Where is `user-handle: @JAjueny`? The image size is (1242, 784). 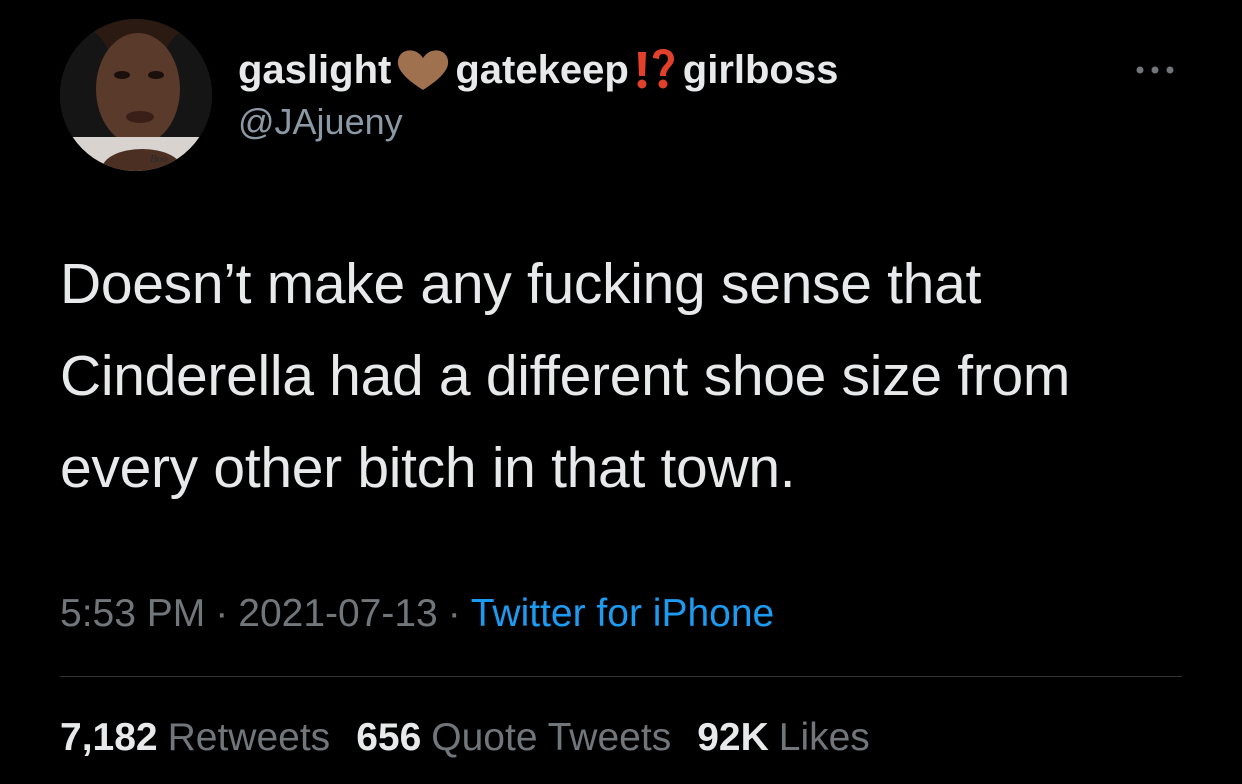
user-handle: @JAjueny is located at coordinates (320, 122).